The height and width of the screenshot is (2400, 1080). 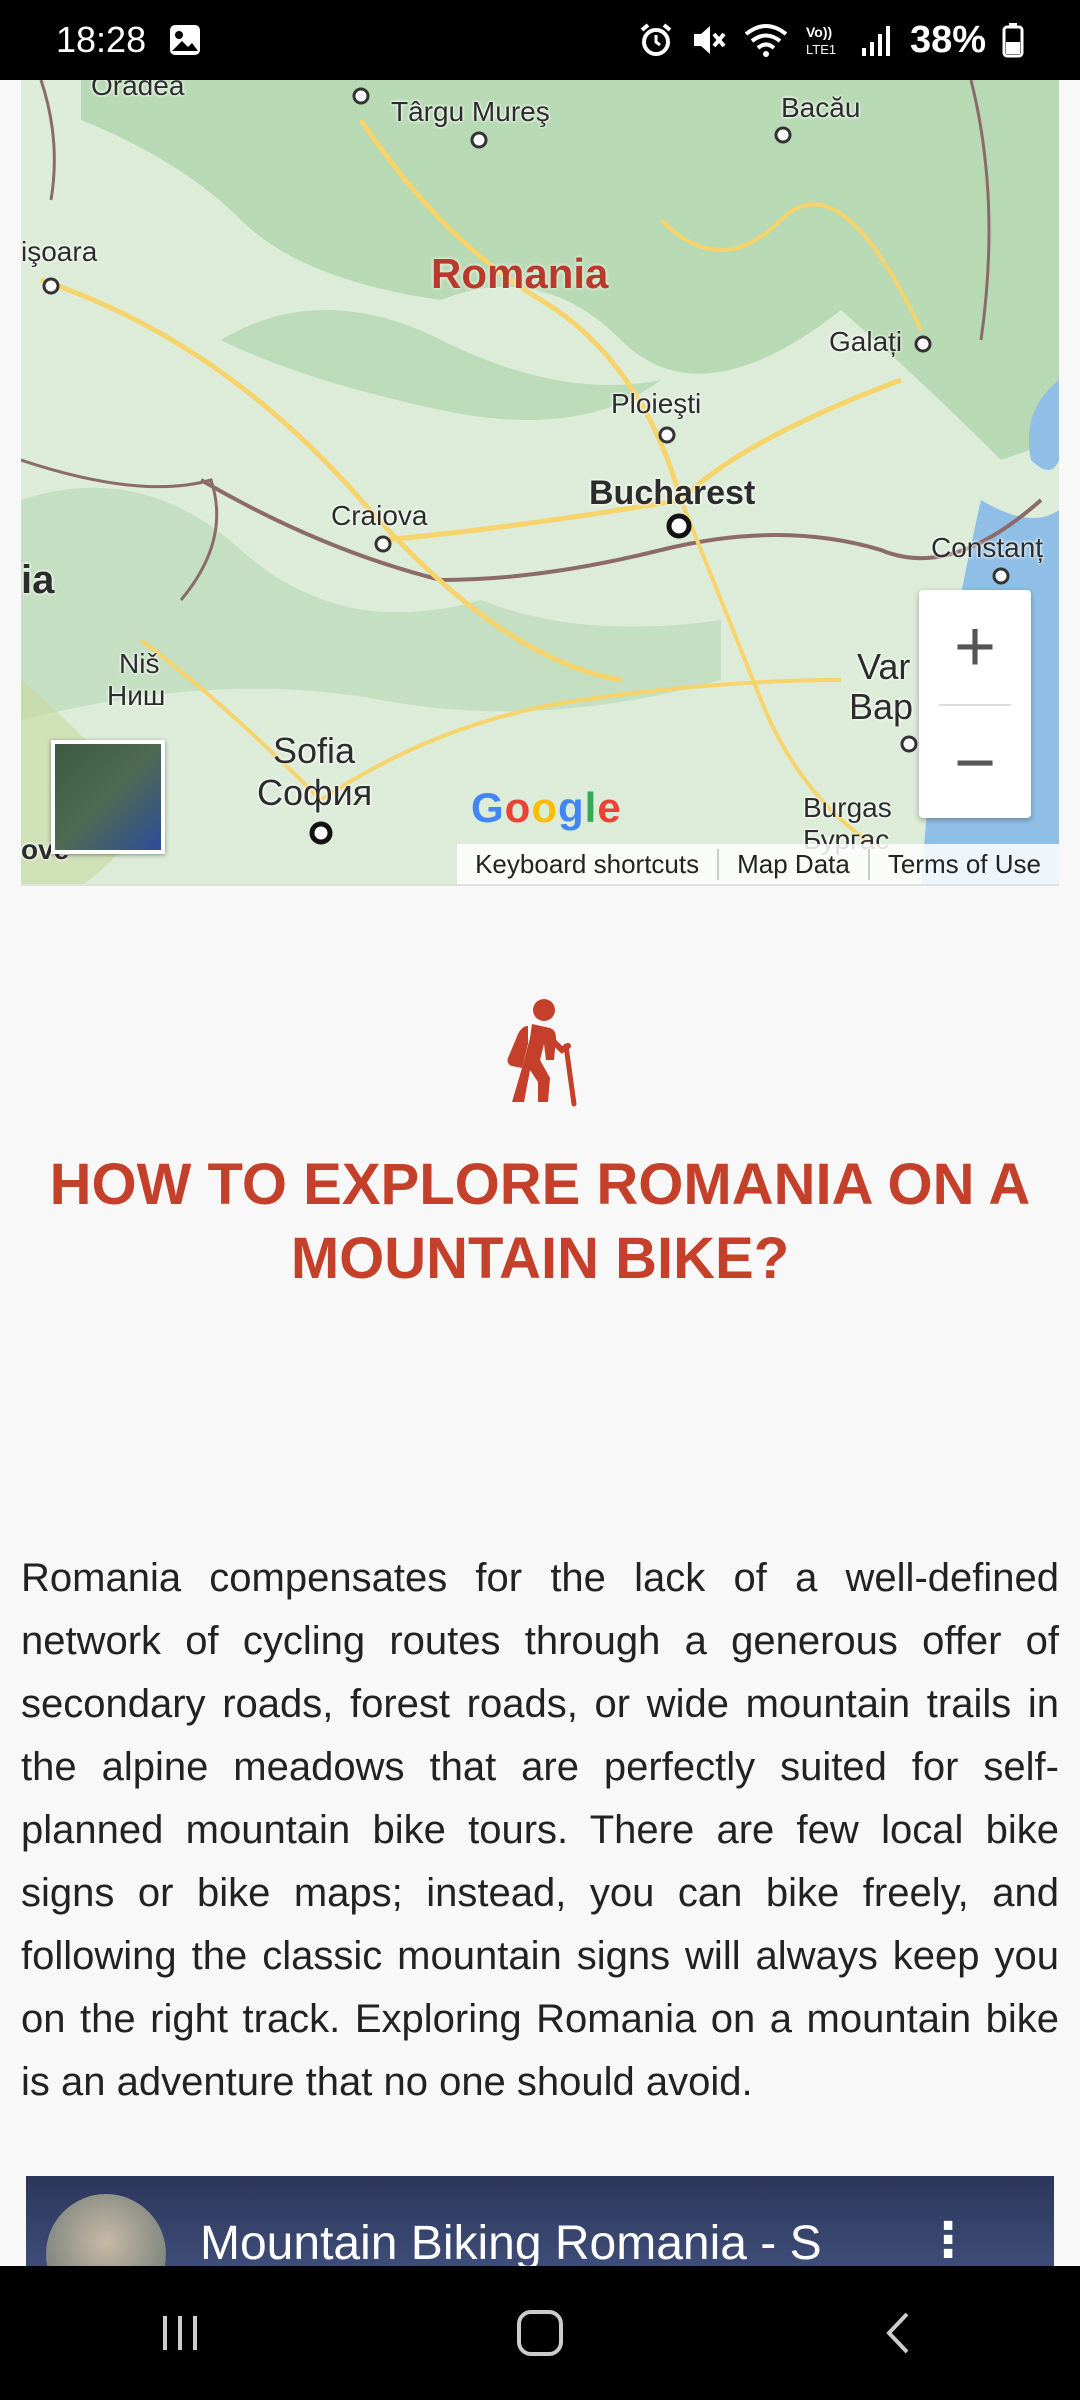 I want to click on map-place-varna: Var, so click(x=884, y=666).